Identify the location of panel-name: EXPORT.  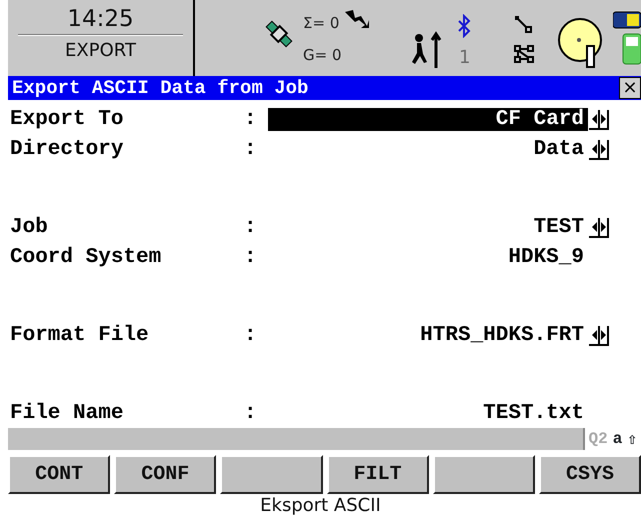
(100, 51).